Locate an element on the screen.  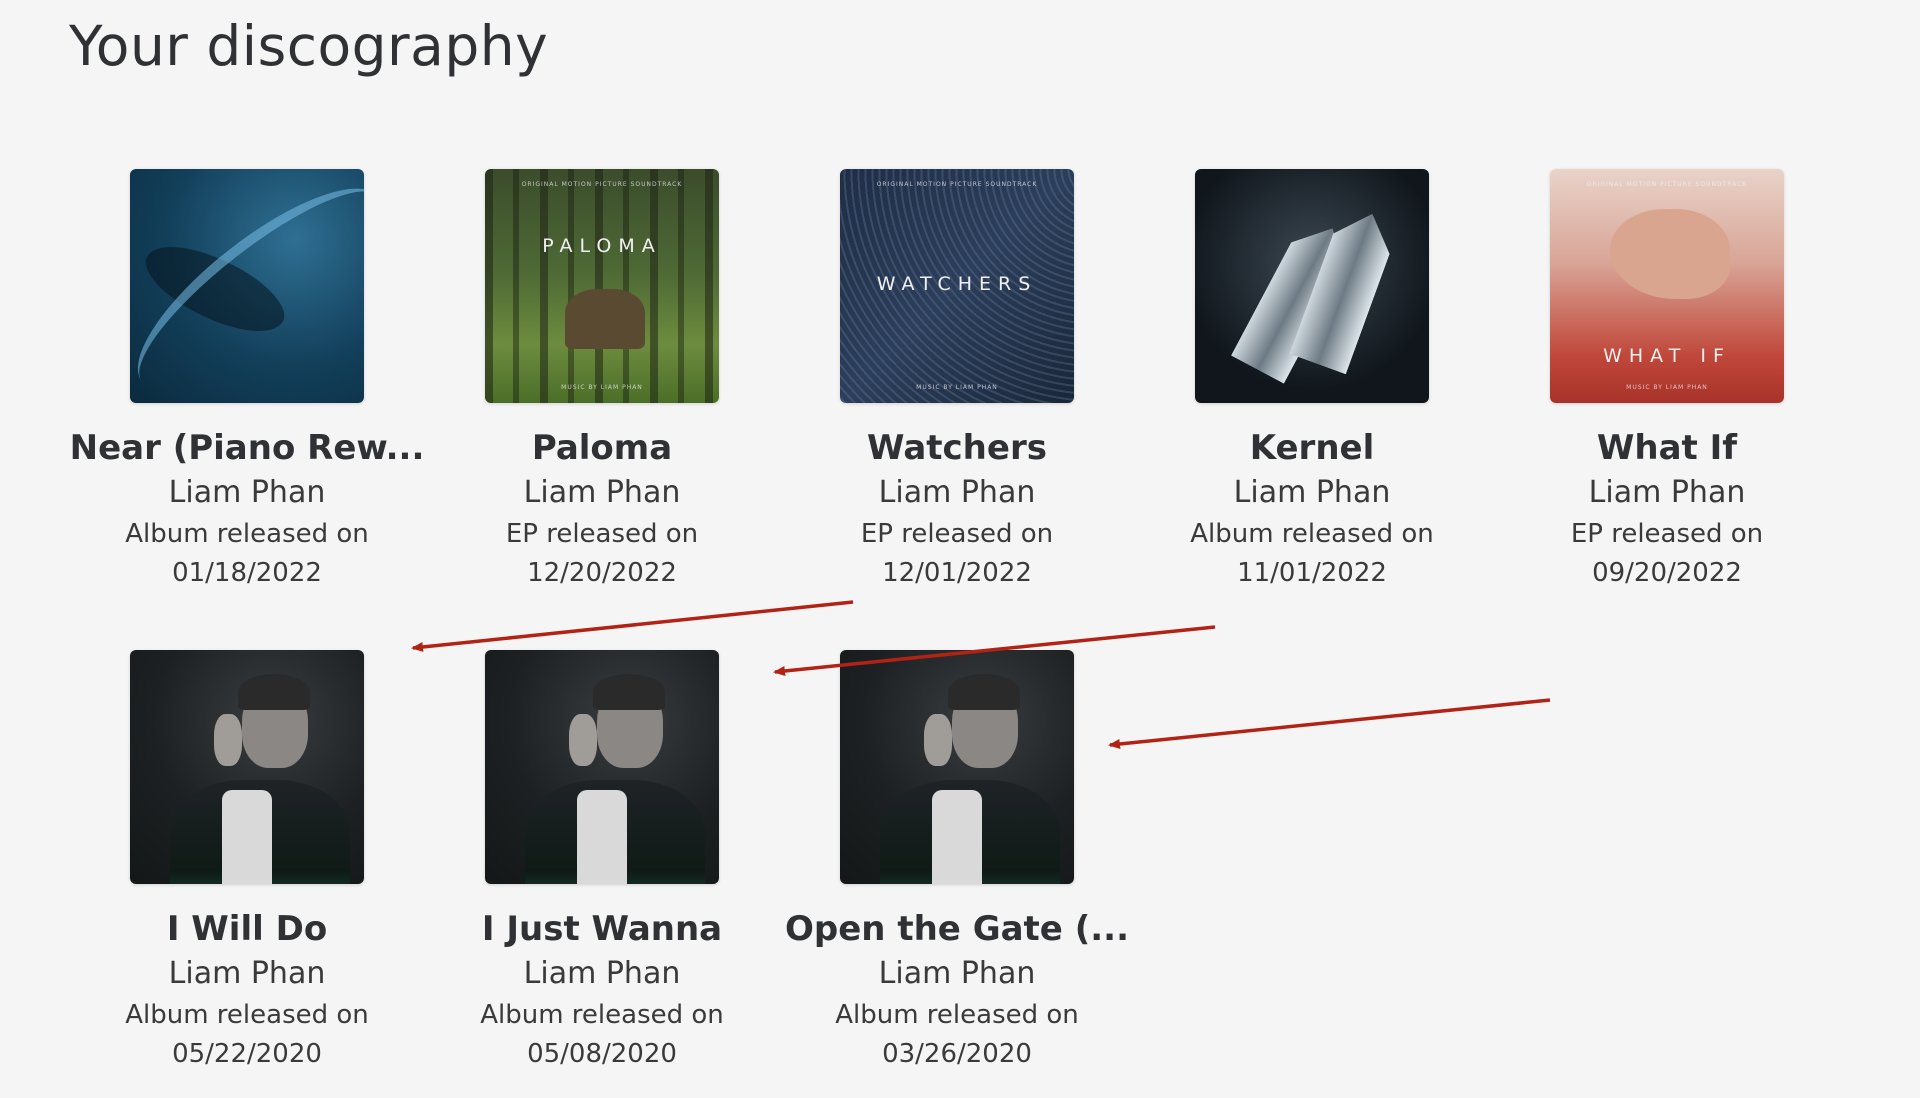
annotation-arrows is located at coordinates (981, 674).